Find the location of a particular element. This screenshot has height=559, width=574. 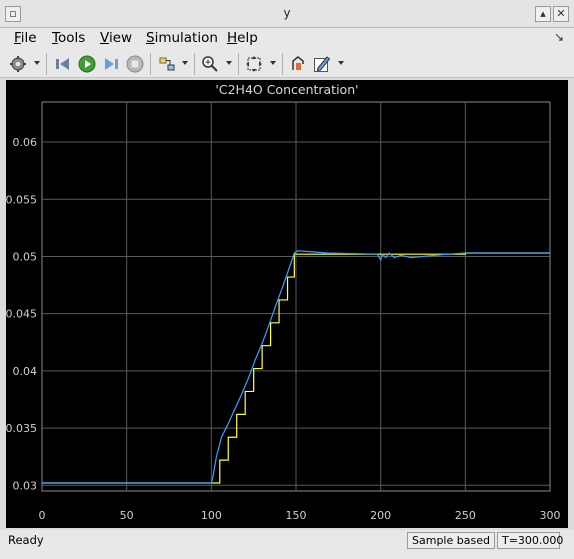

menu-view: View is located at coordinates (116, 38).